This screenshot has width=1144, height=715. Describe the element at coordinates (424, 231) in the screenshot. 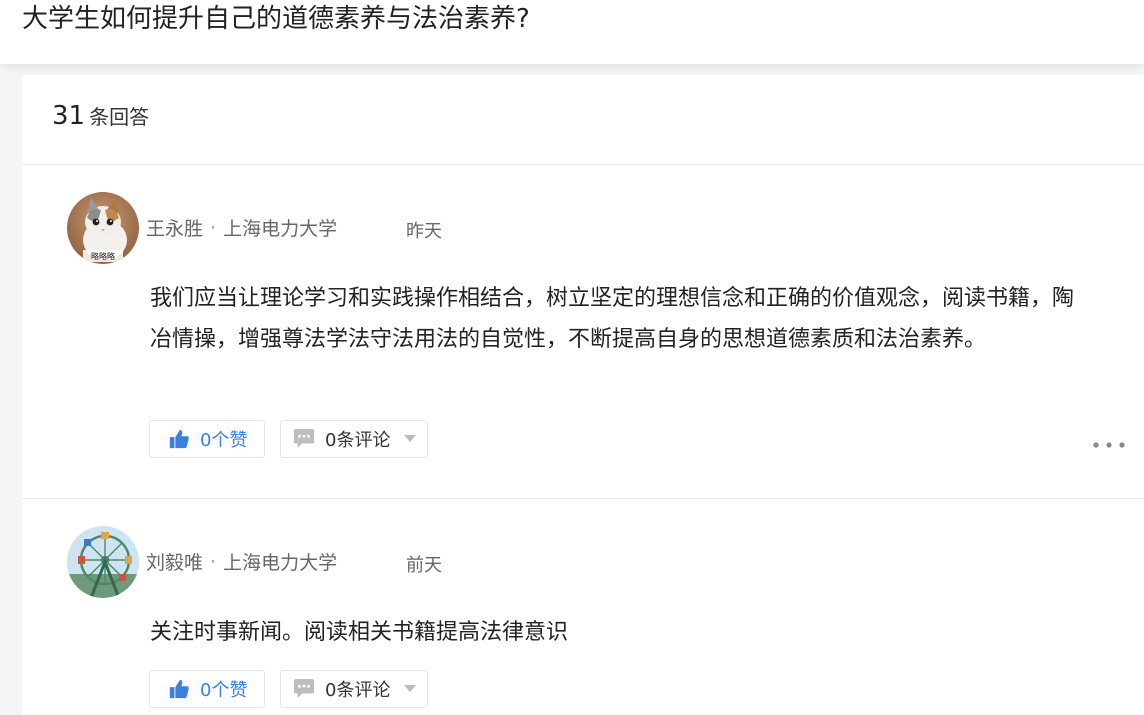

I see `post-time: 昨天` at that location.